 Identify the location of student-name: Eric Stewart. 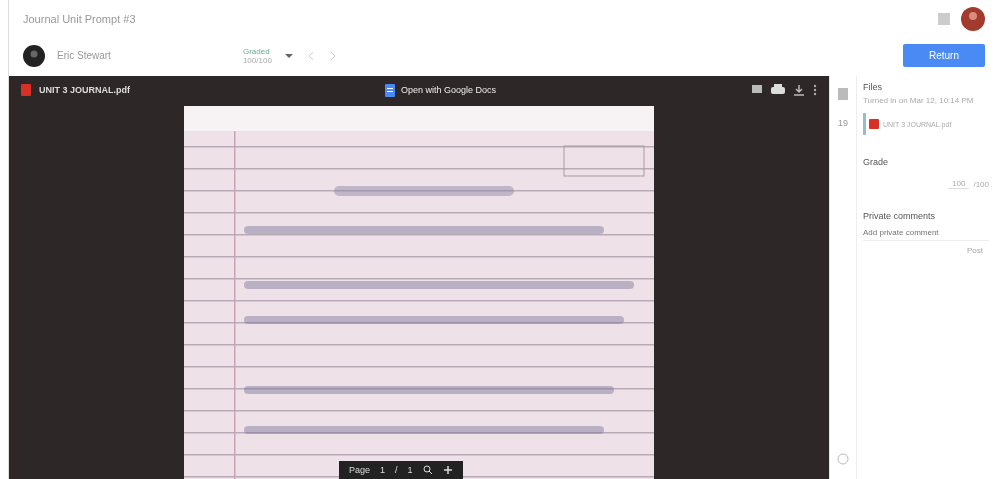
(84, 55).